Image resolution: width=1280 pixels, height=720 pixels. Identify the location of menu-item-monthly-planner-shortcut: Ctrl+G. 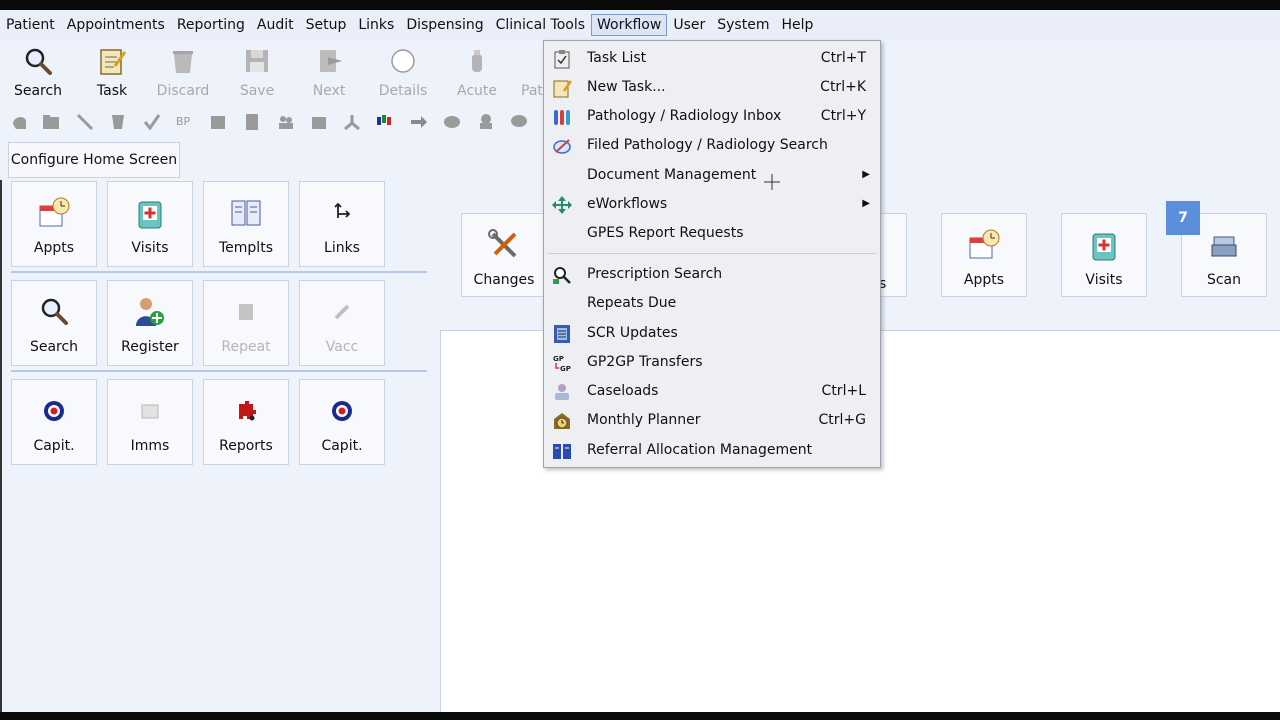
(842, 420).